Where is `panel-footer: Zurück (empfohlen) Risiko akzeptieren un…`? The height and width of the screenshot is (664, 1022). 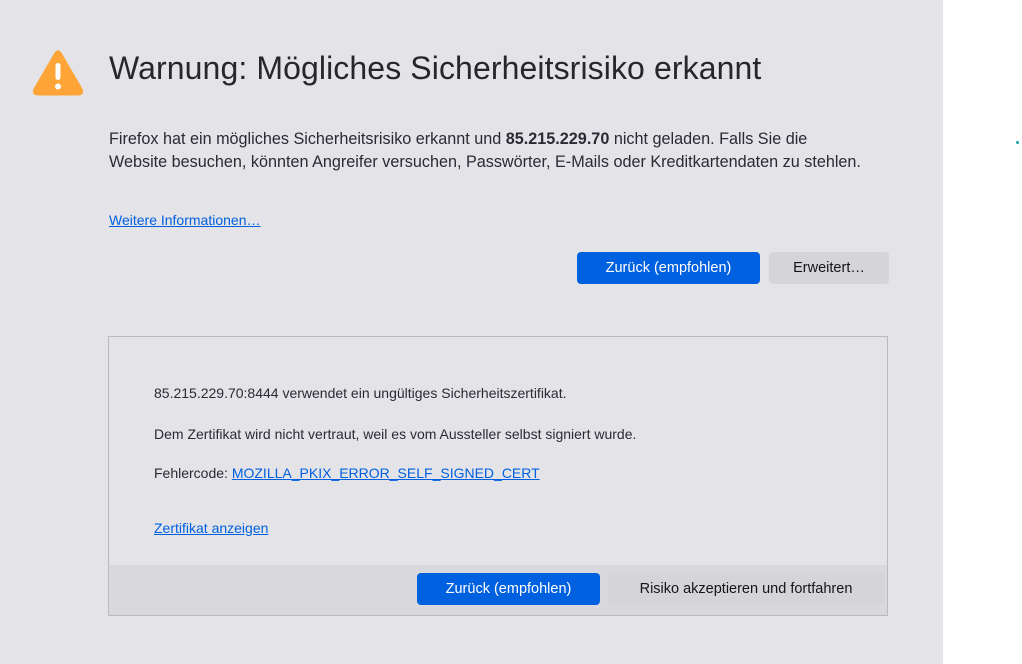
panel-footer: Zurück (empfohlen) Risiko akzeptieren un… is located at coordinates (498, 590).